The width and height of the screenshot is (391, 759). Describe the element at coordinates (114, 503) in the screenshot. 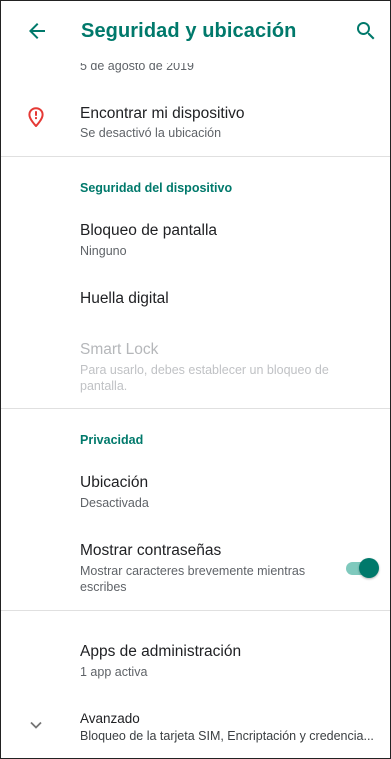

I see `location-subtitle: Desactivada` at that location.